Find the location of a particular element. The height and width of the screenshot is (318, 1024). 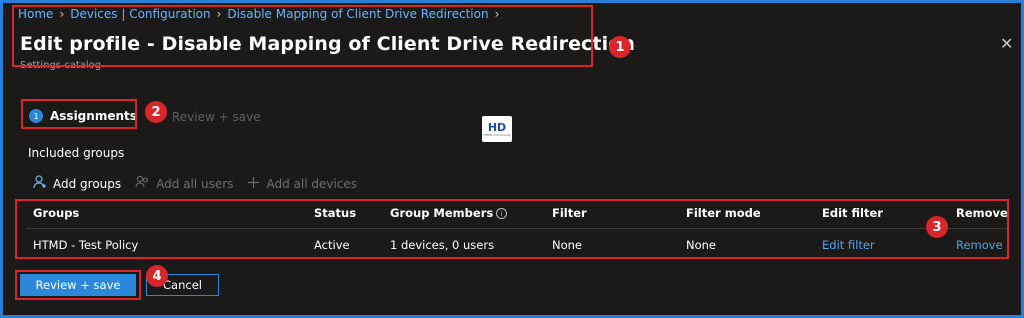

annotation-badge-4: 4 is located at coordinates (157, 276).